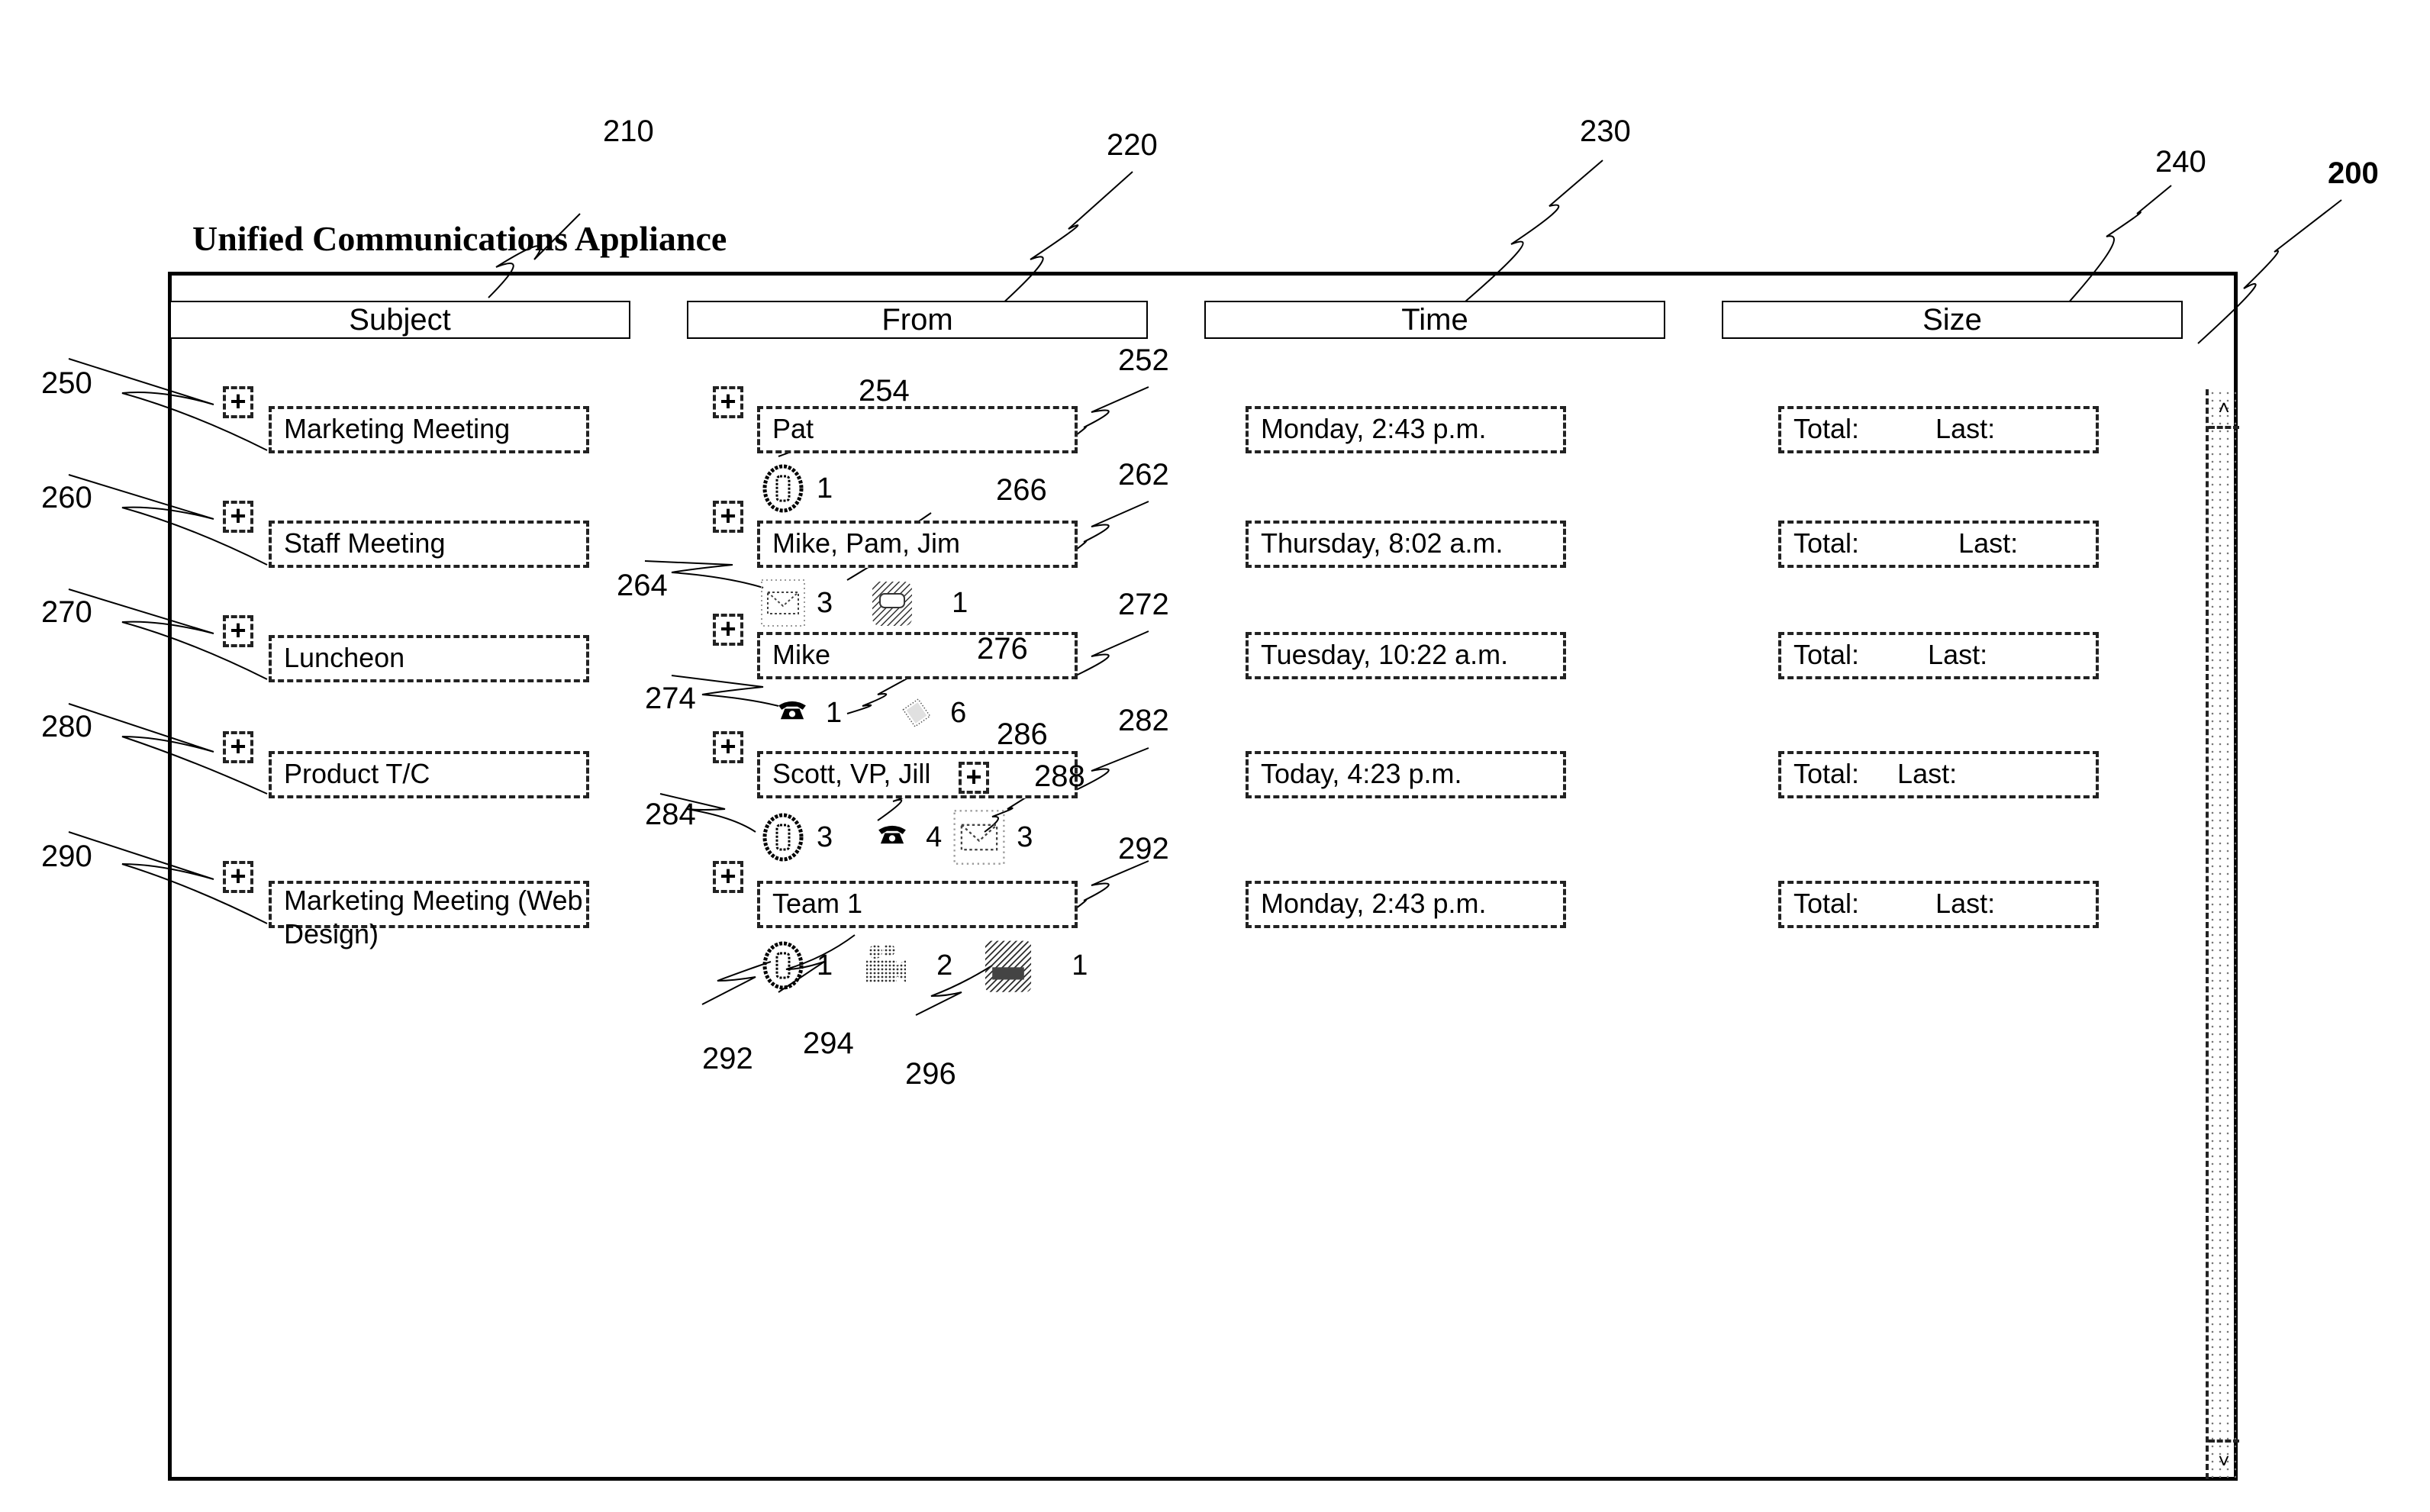 The height and width of the screenshot is (1512, 2430). I want to click on from-field: Team 1, so click(917, 904).